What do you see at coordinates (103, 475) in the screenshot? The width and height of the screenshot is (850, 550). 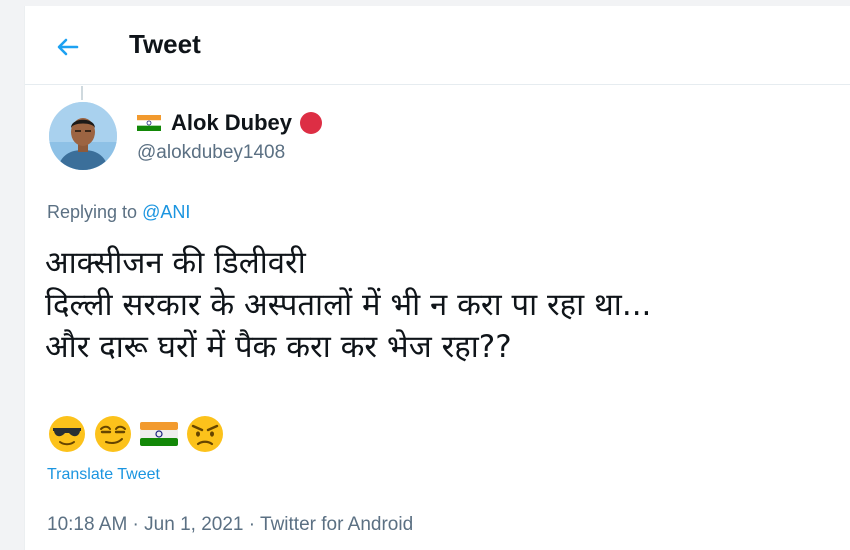 I see `translate-tweet-link: Translate Tweet` at bounding box center [103, 475].